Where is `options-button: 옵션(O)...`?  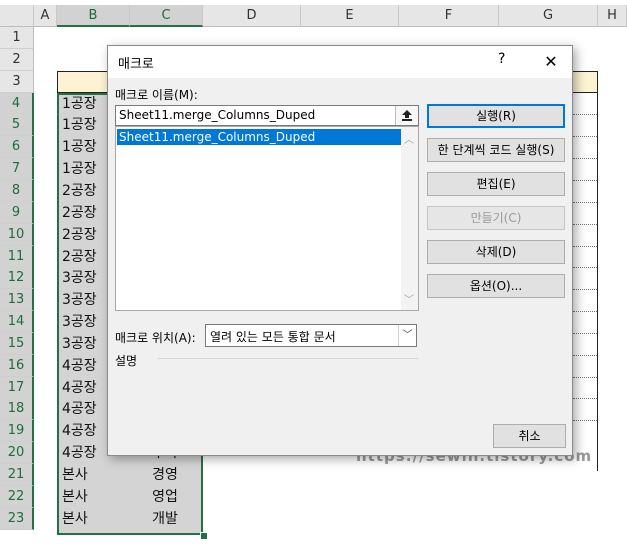 options-button: 옵션(O)... is located at coordinates (496, 286).